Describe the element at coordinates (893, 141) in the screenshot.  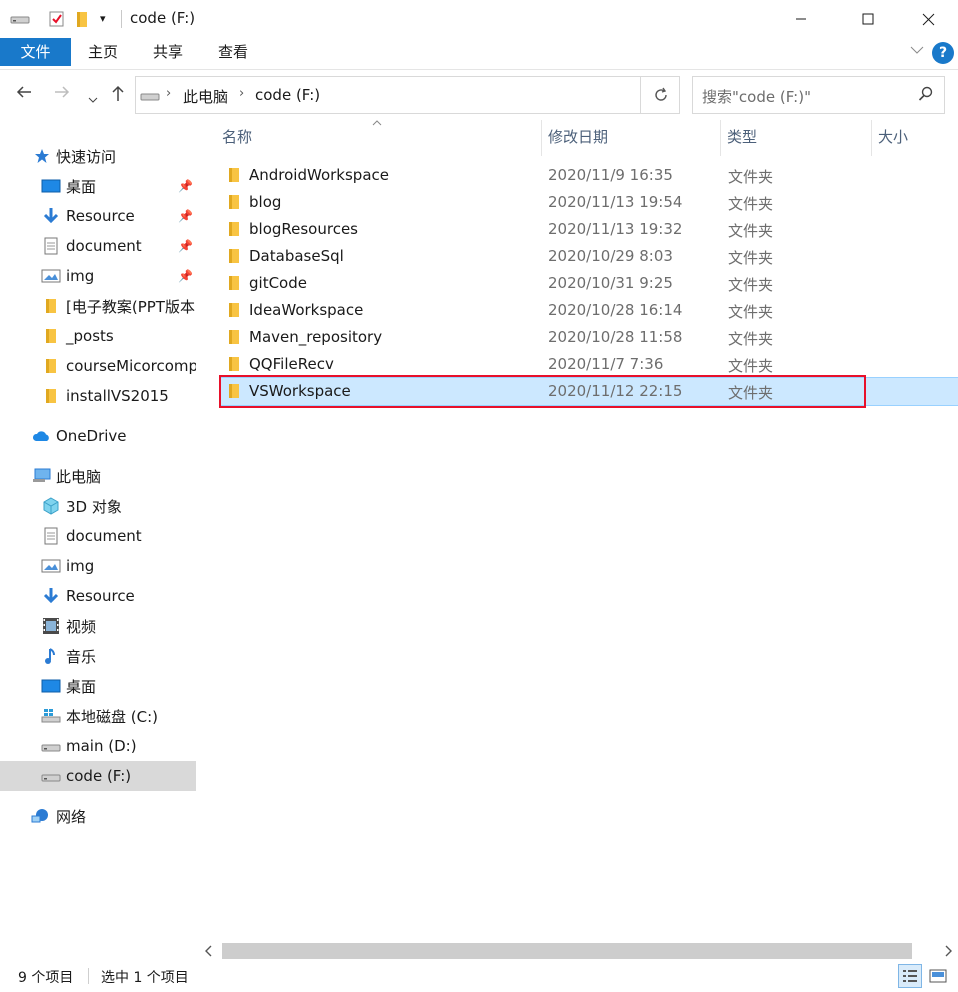
I see `column-header-size: 大小` at that location.